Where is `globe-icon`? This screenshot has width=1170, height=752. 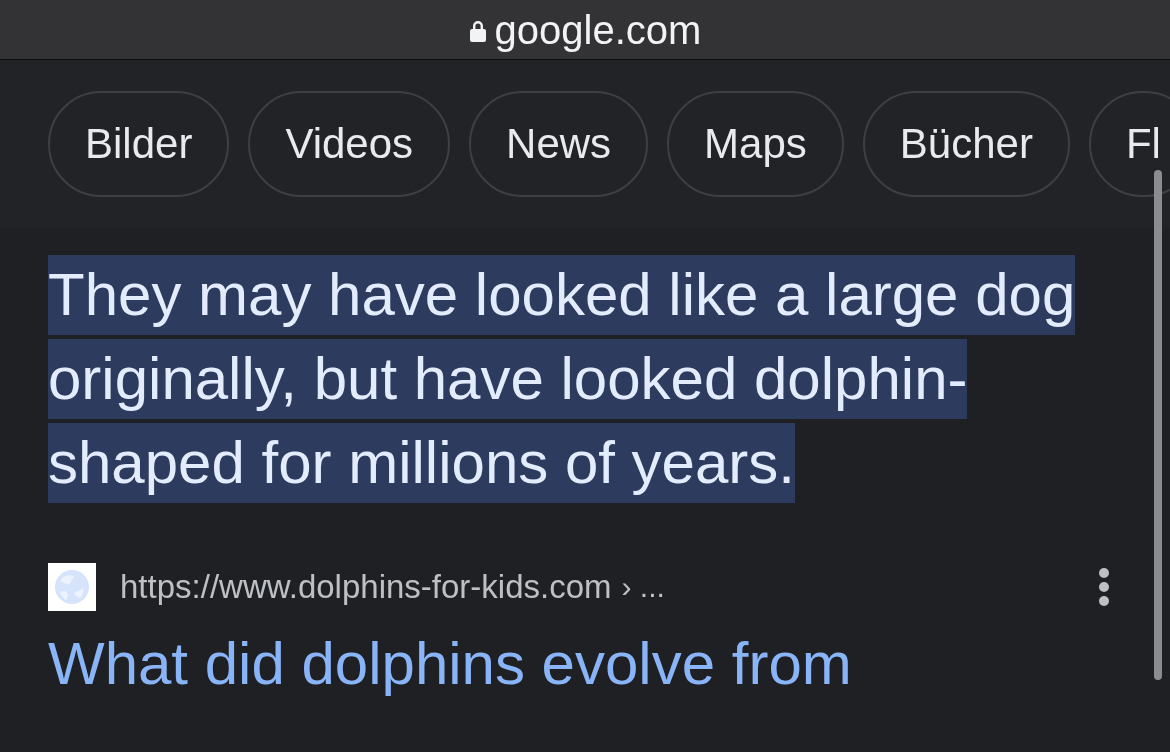
globe-icon is located at coordinates (72, 587).